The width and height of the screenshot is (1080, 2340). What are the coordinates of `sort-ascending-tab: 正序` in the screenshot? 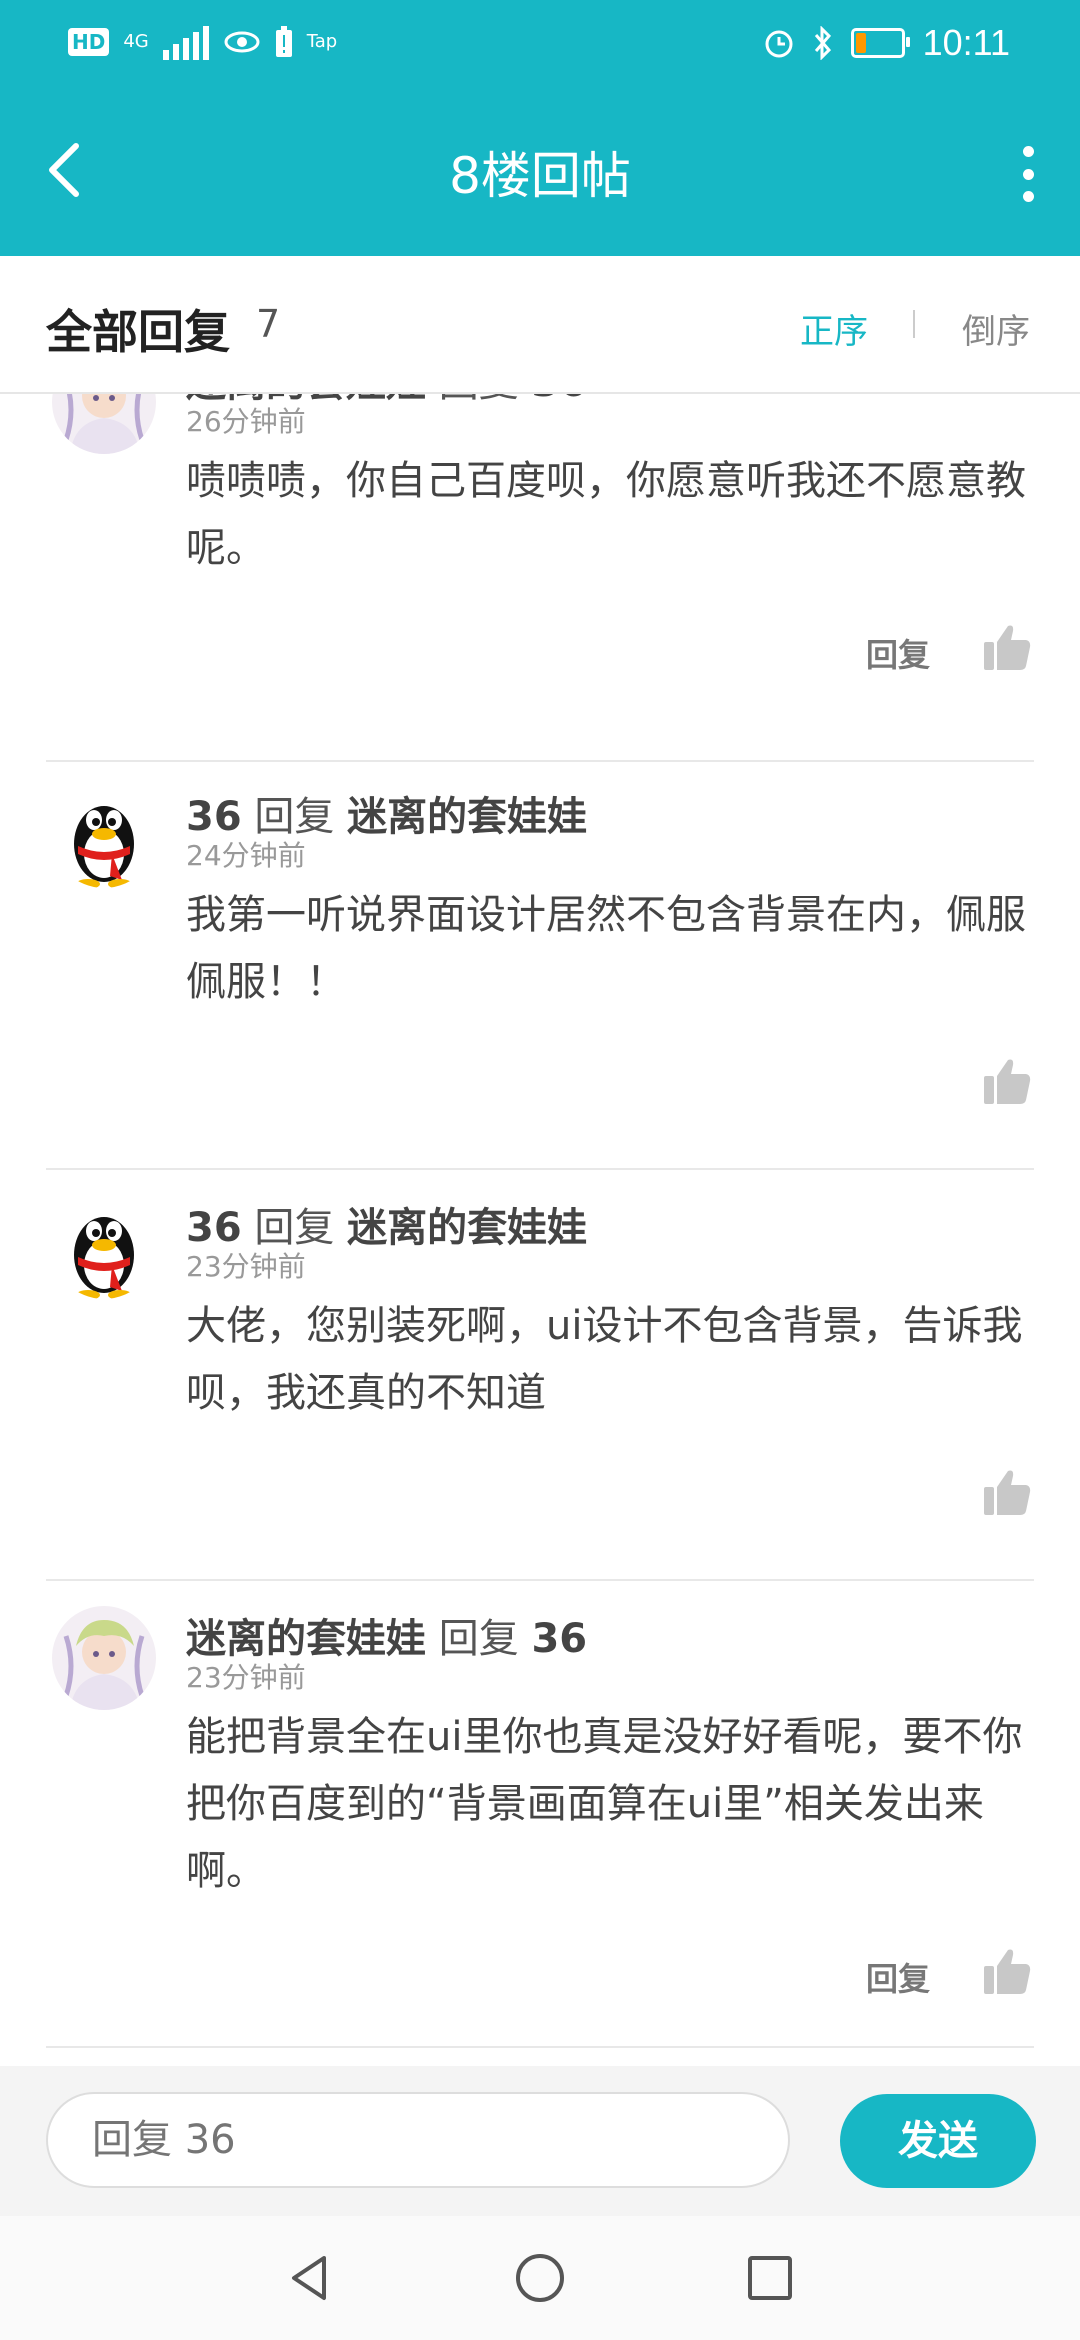 It's located at (834, 328).